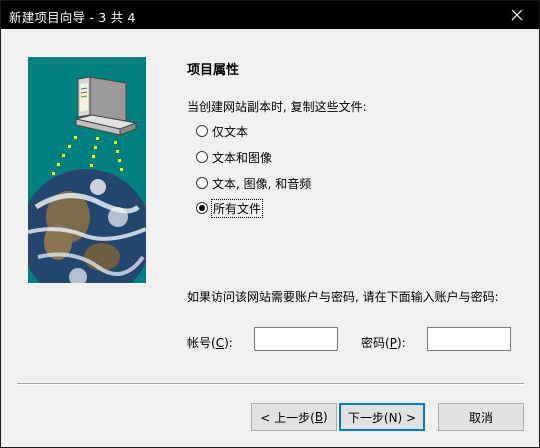 The width and height of the screenshot is (540, 448). I want to click on computer-icon, so click(106, 106).